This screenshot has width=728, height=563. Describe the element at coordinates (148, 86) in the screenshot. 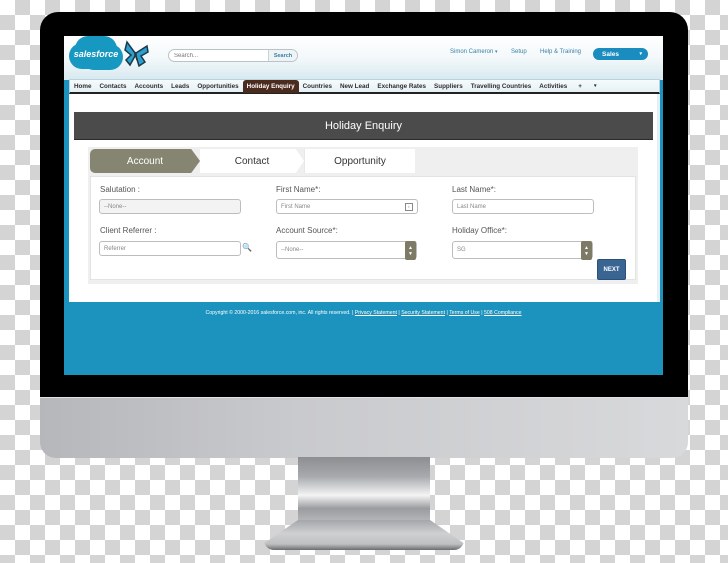

I see `tab-accounts: Accounts` at that location.